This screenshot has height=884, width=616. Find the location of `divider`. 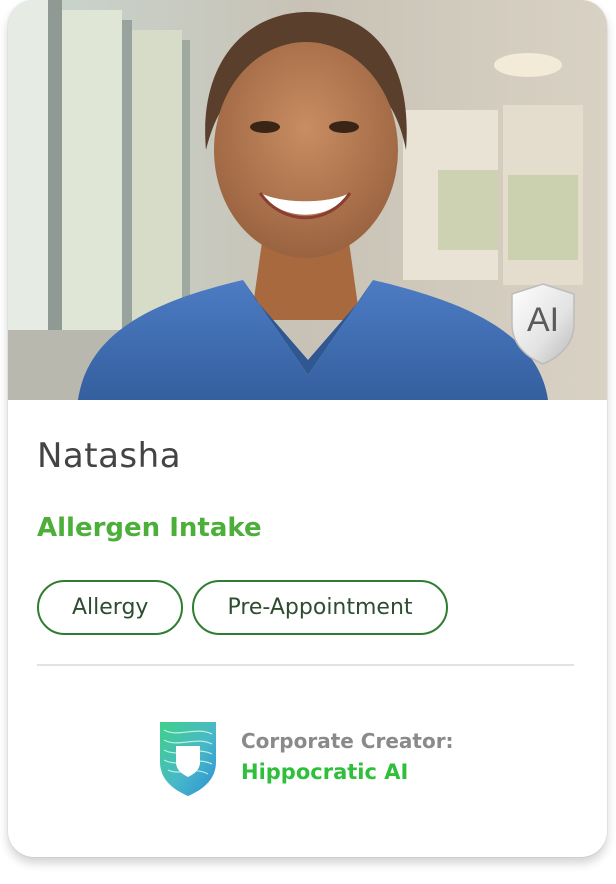

divider is located at coordinates (305, 665).